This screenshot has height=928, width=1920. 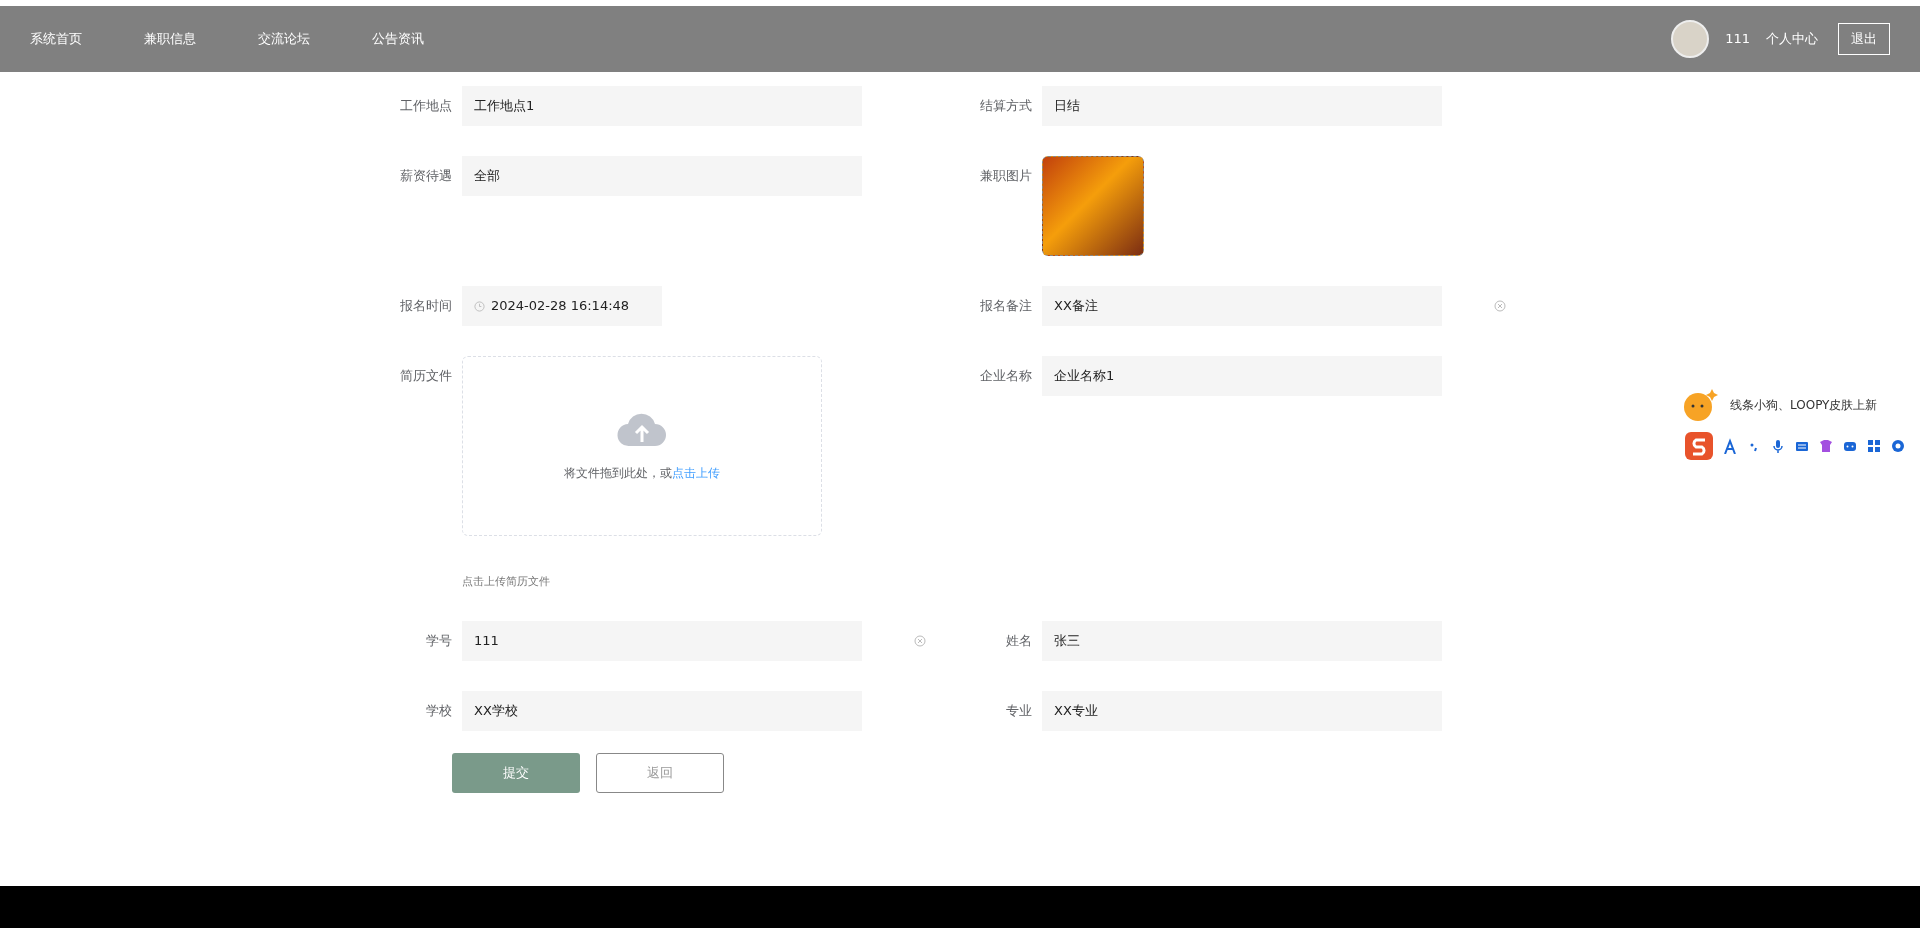 What do you see at coordinates (1242, 376) in the screenshot?
I see `input-field: 企业名称1` at bounding box center [1242, 376].